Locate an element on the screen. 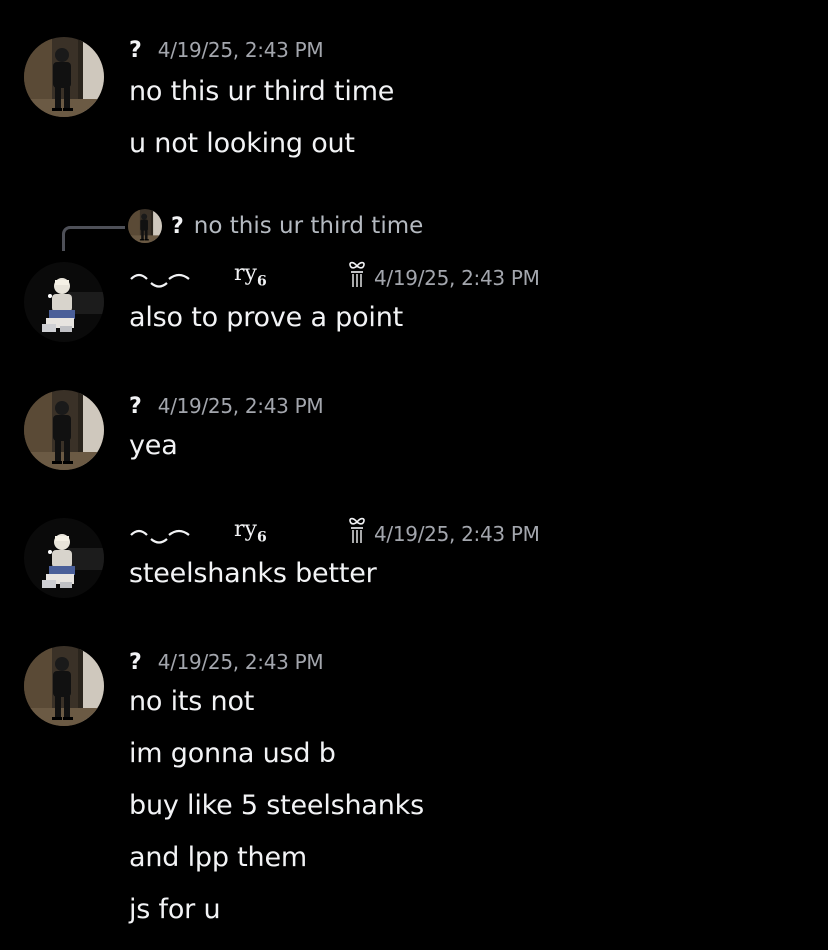 Image resolution: width=828 pixels, height=950 pixels. reply-connector is located at coordinates (93, 238).